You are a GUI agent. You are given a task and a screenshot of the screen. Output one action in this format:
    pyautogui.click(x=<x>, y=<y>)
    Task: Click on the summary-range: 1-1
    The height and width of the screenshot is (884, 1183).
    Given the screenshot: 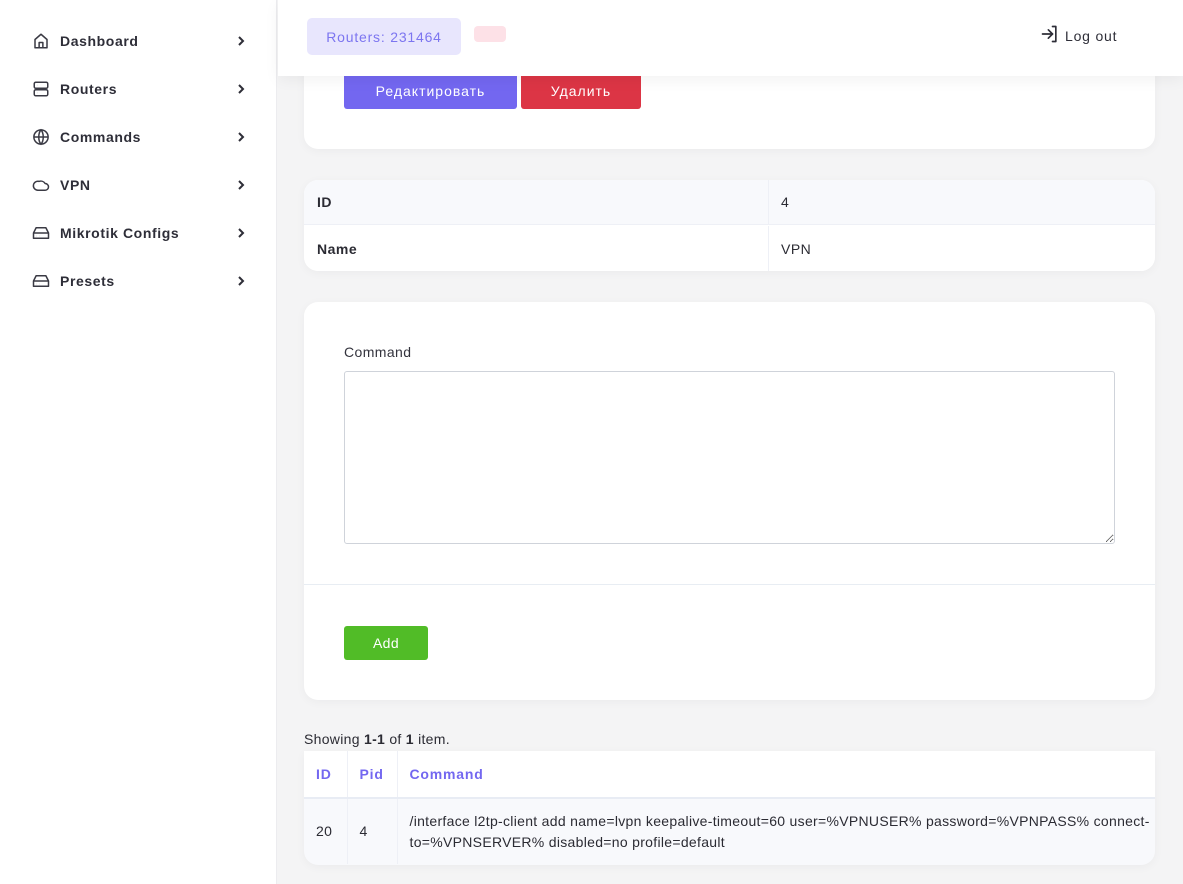 What is the action you would take?
    pyautogui.click(x=375, y=739)
    